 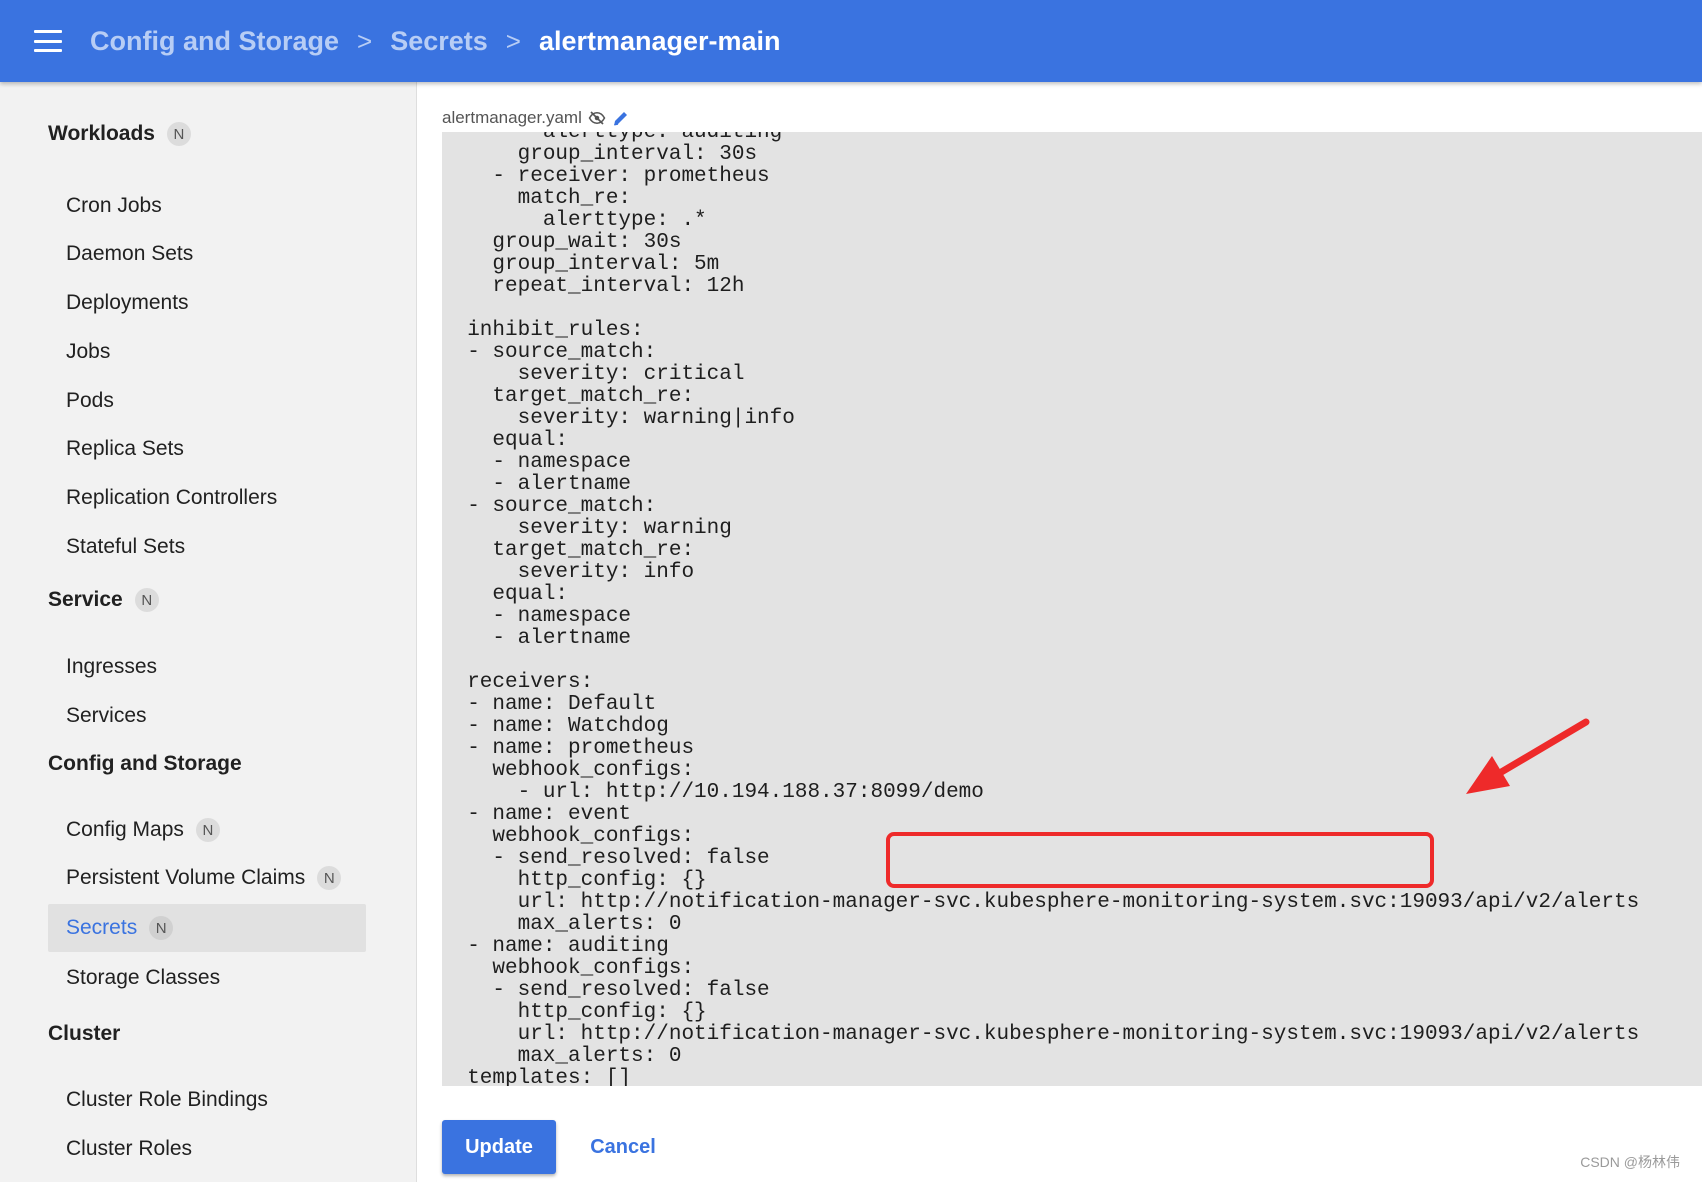 What do you see at coordinates (207, 667) in the screenshot?
I see `sidebar-item-ingresses: Ingresses` at bounding box center [207, 667].